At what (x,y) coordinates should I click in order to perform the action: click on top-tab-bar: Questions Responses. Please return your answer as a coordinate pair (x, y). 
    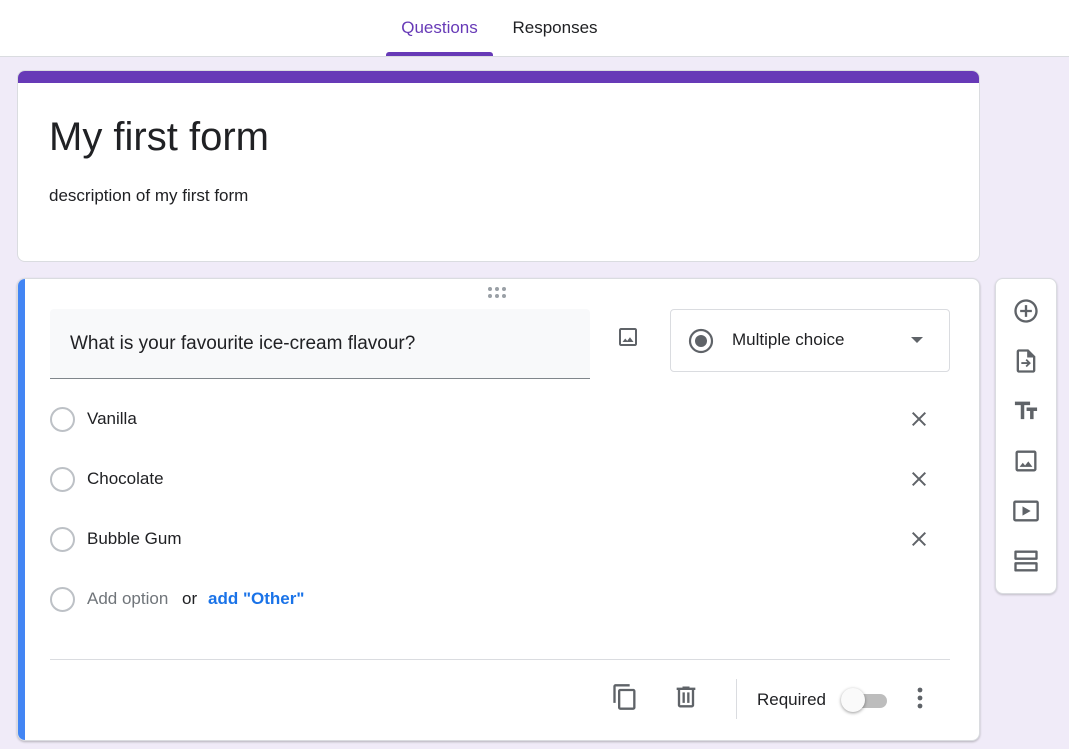
    Looking at the image, I should click on (534, 28).